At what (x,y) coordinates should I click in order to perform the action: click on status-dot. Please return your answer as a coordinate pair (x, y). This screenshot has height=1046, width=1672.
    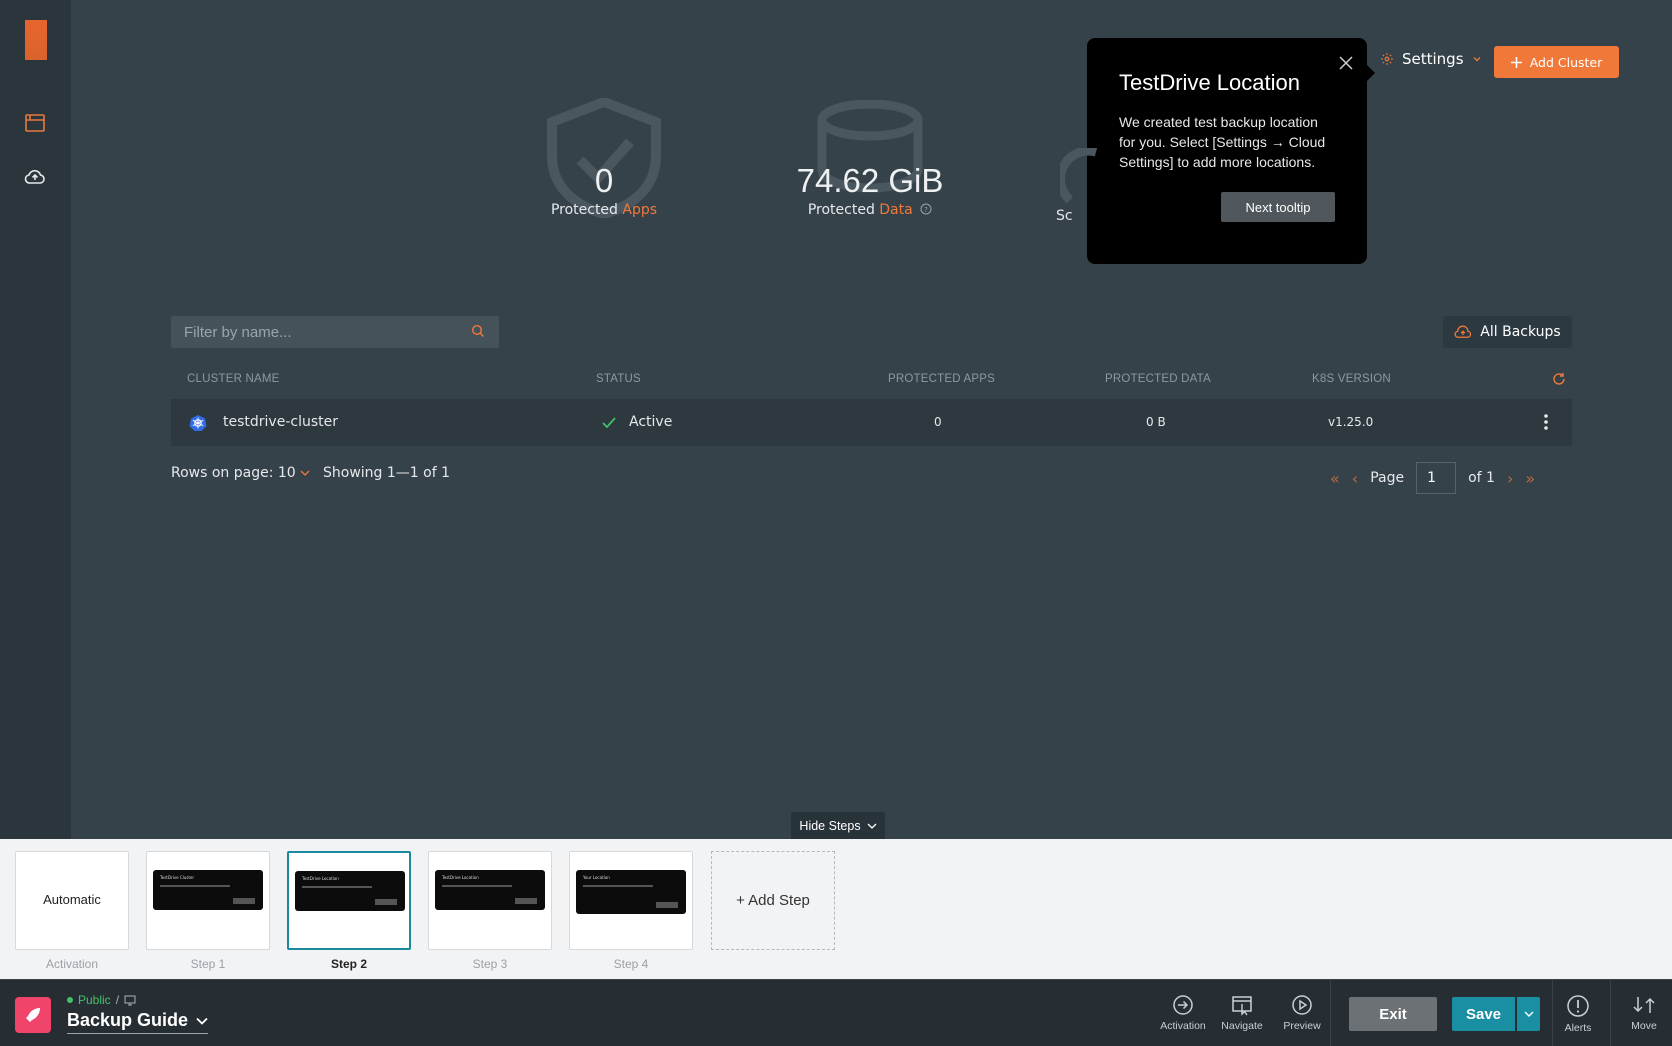
    Looking at the image, I should click on (70, 1000).